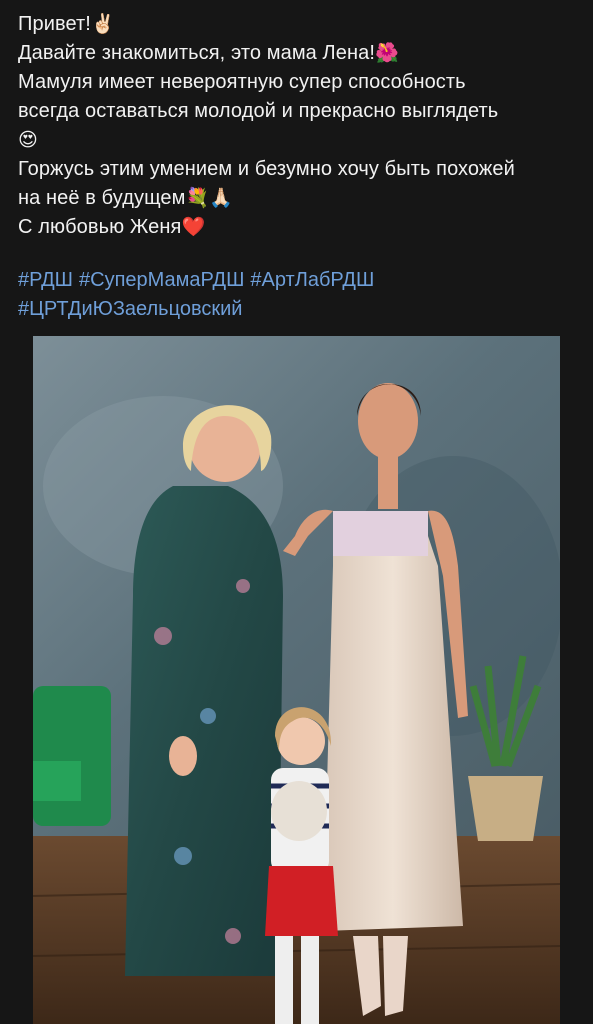 Image resolution: width=593 pixels, height=1024 pixels. Describe the element at coordinates (130, 309) in the screenshot. I see `hashtag-crtdiu: #ЦРТДиЮЗаельцовский` at that location.